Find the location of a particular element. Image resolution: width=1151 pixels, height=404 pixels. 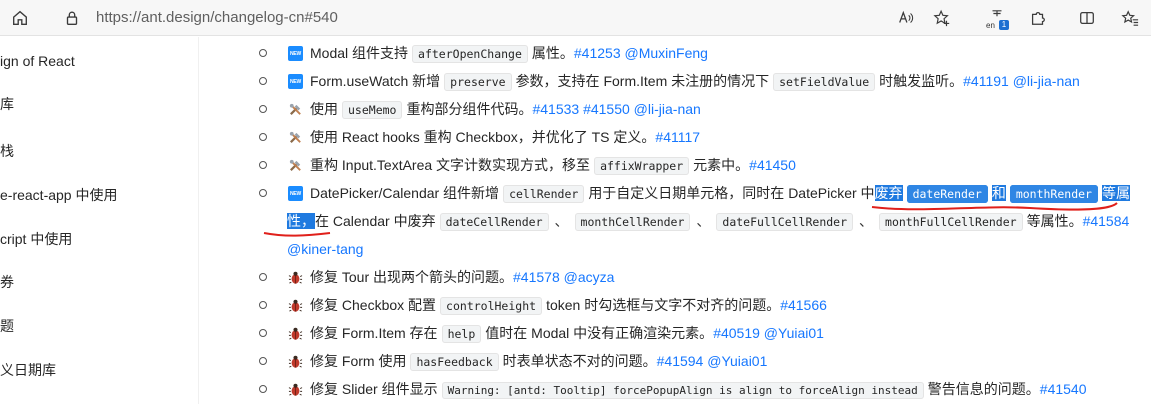

pr-author-links: #41594 @Yuiai01 is located at coordinates (712, 361).